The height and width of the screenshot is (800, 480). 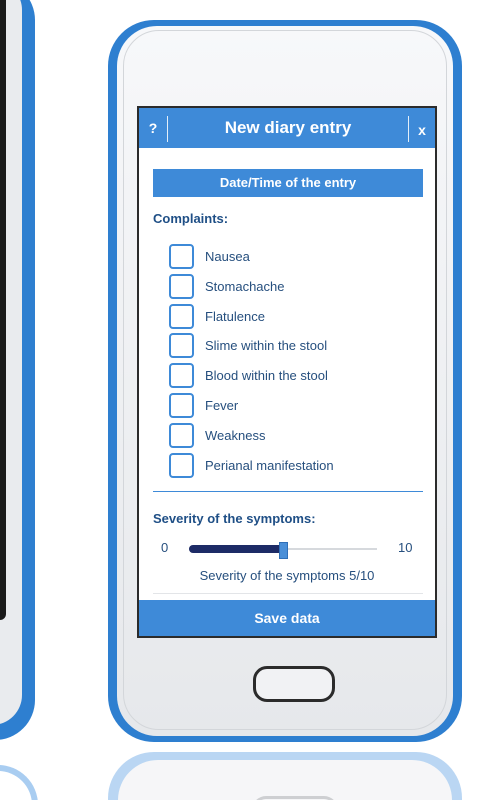 I want to click on help-button: ?, so click(x=153, y=128).